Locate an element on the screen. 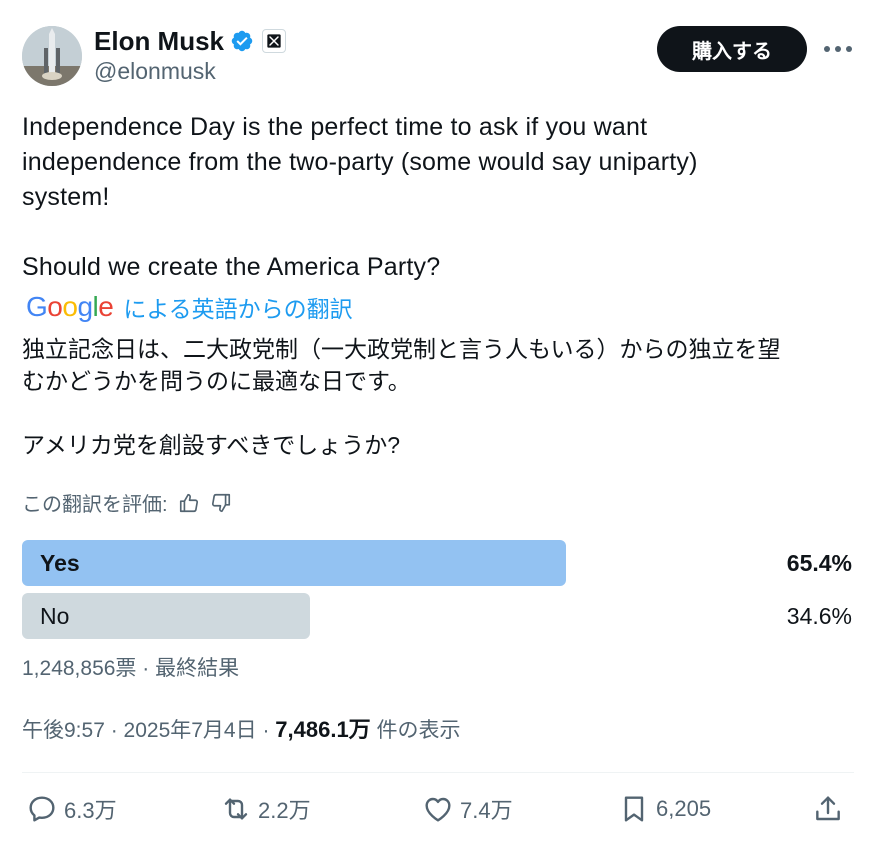  verified-badge-icon is located at coordinates (242, 41).